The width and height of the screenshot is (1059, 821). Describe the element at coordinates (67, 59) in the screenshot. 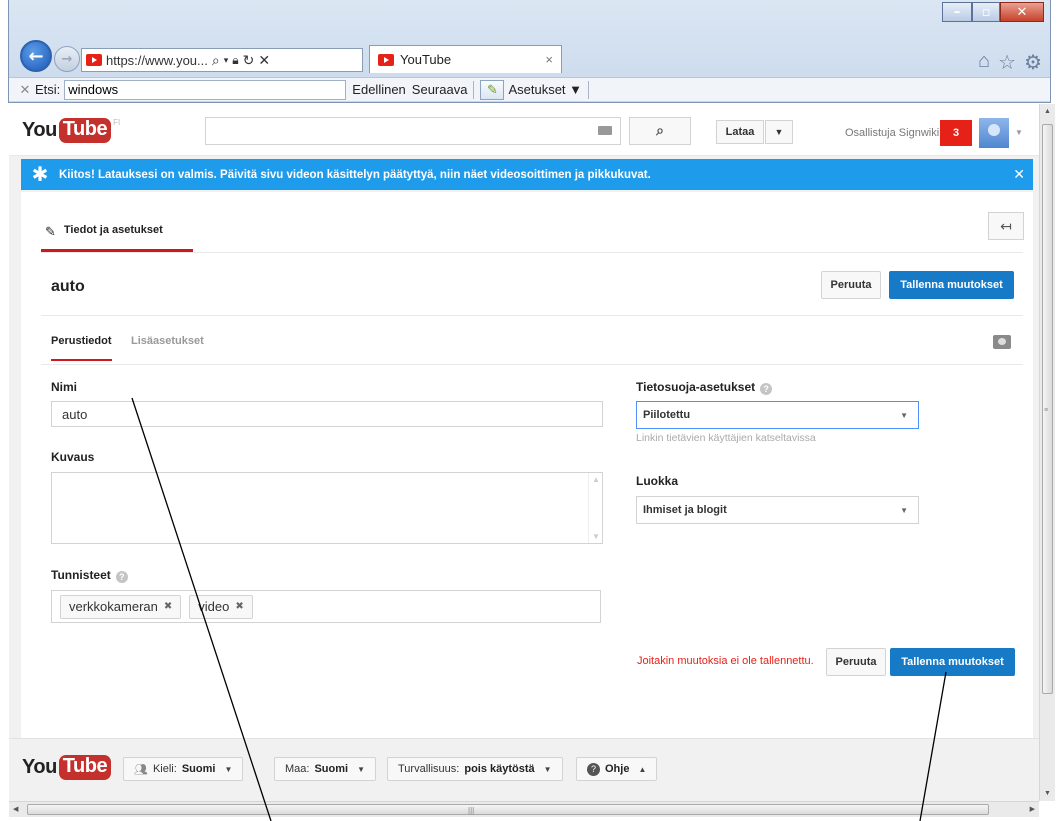

I see `forward-button: →` at that location.